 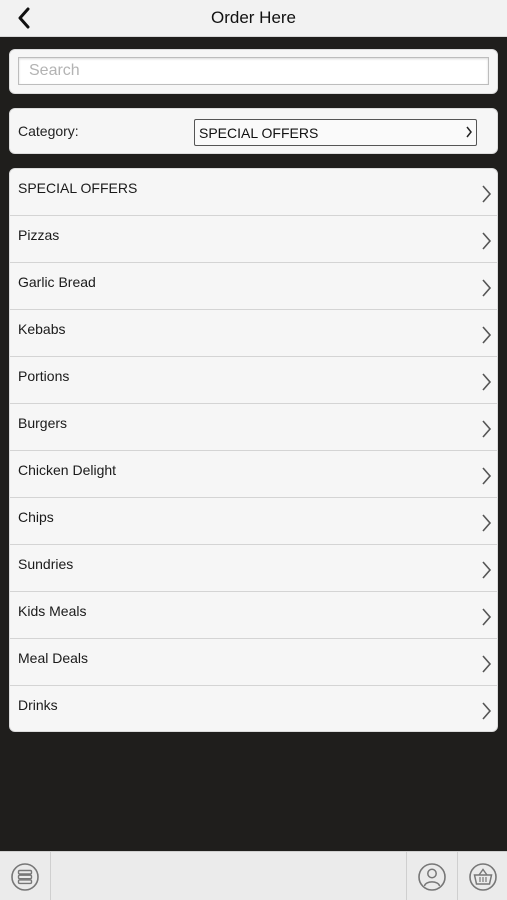 I want to click on search-input, so click(x=253, y=71).